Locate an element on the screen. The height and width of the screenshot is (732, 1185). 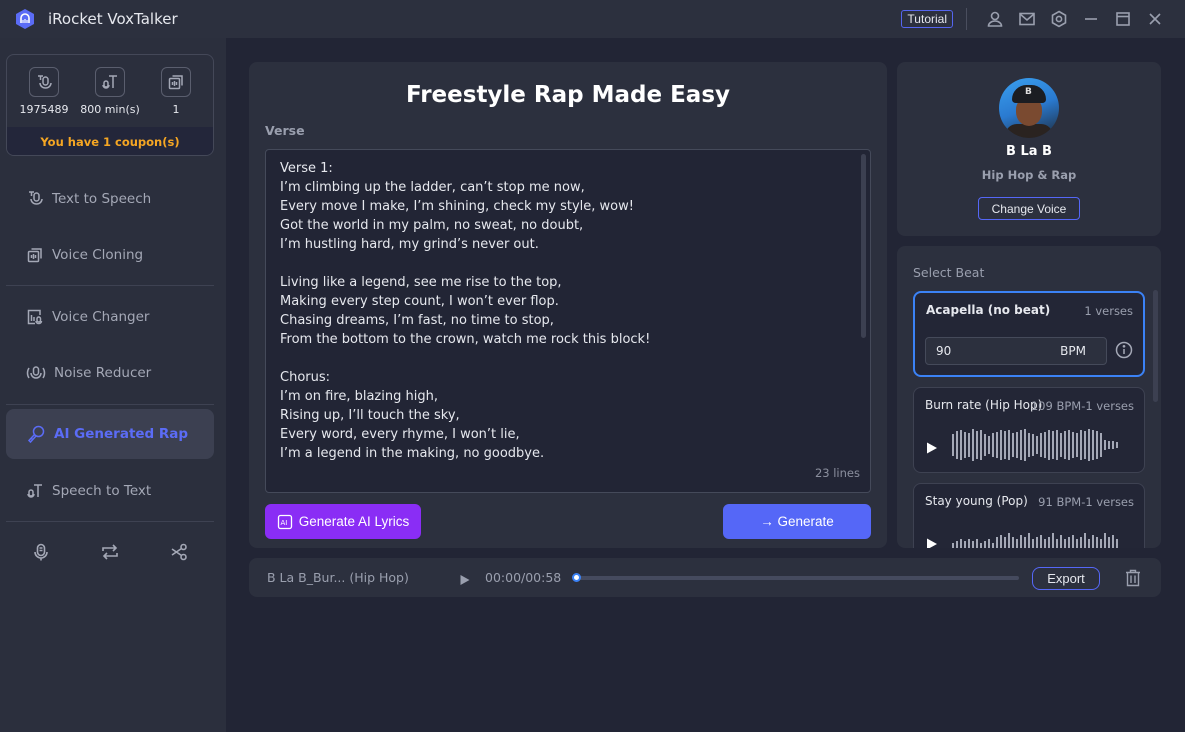
ai-icon: AI is located at coordinates (284, 521).